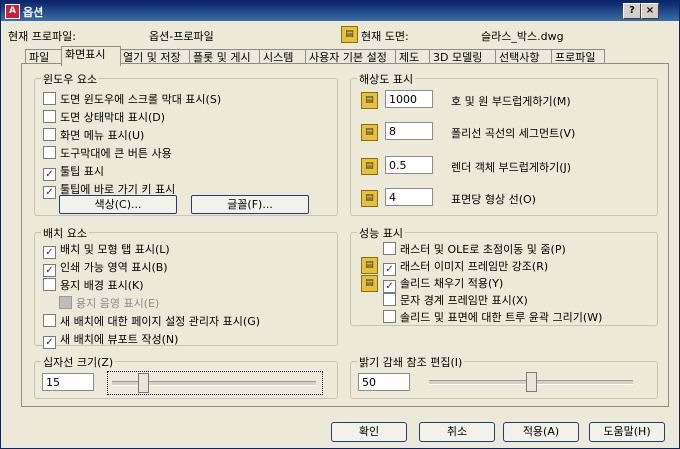 This screenshot has width=680, height=449. I want to click on screen-menu-checkbox: 화면 메뉴 표시(U), so click(93, 134).